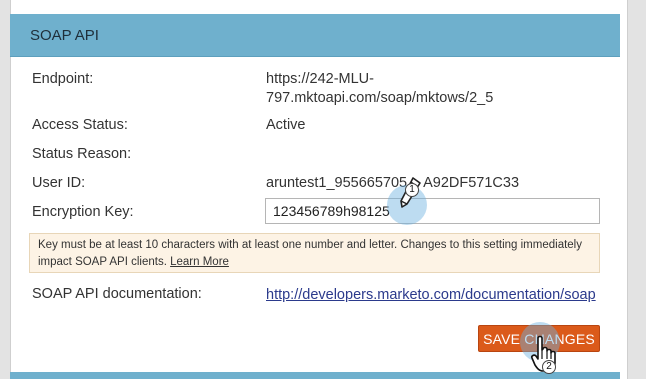 The image size is (646, 379). What do you see at coordinates (63, 79) in the screenshot?
I see `endpoint-label: Endpoint:` at bounding box center [63, 79].